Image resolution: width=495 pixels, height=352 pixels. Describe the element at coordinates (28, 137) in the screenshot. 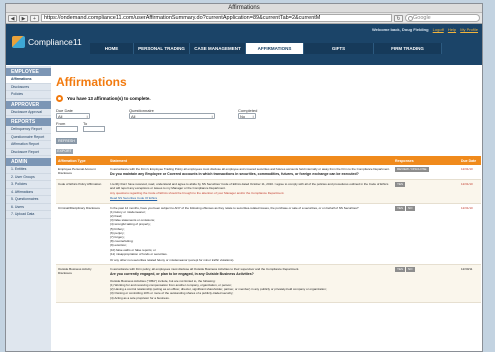

I see `sidebar-item-questionnaire-report: Questionnaire Report` at that location.